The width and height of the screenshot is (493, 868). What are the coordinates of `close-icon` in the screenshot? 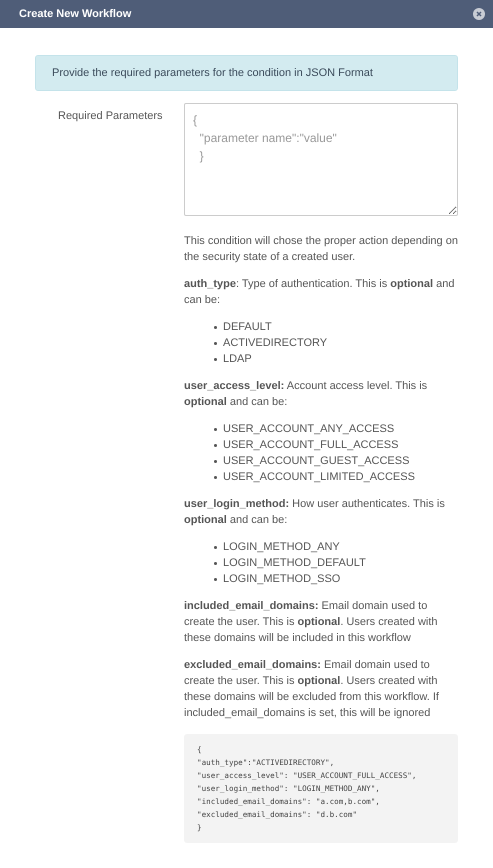 It's located at (479, 14).